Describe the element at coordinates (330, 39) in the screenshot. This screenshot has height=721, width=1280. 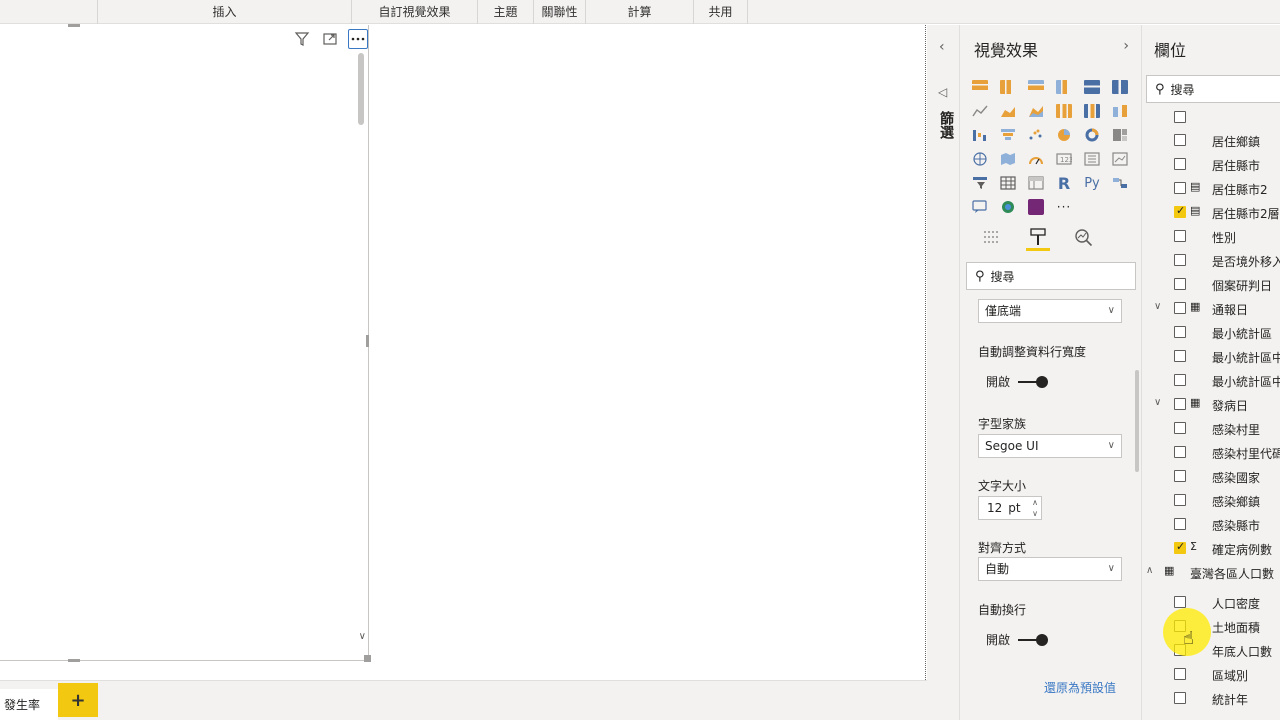
I see `focus-mode-icon` at that location.